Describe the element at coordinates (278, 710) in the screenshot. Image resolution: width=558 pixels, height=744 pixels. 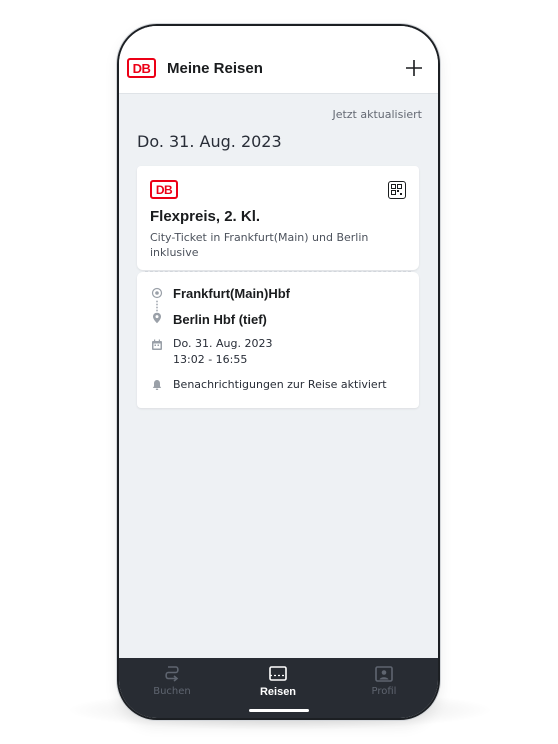
I see `home-indicator` at that location.